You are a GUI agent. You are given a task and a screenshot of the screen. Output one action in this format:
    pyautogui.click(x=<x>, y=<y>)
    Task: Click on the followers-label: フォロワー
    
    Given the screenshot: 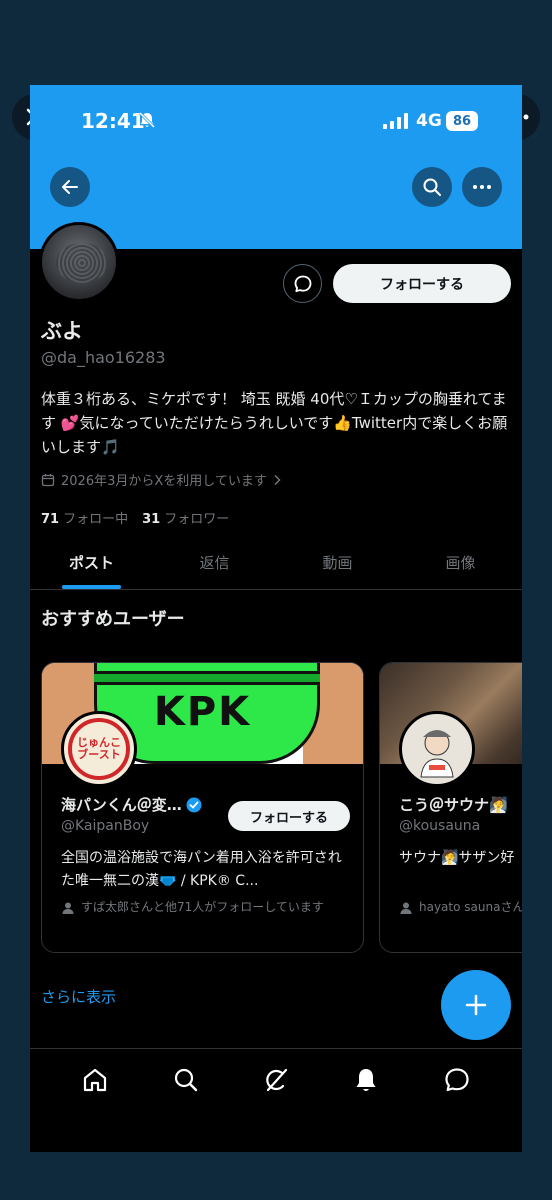 What is the action you would take?
    pyautogui.click(x=197, y=519)
    